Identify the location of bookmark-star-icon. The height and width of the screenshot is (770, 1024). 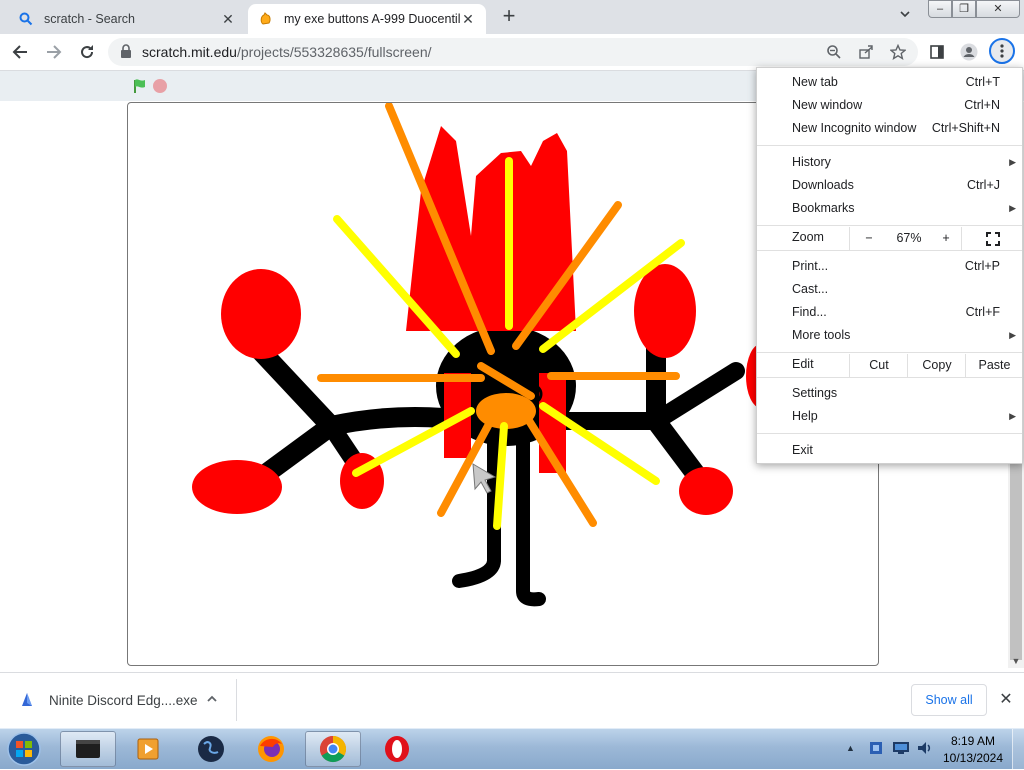
(898, 52).